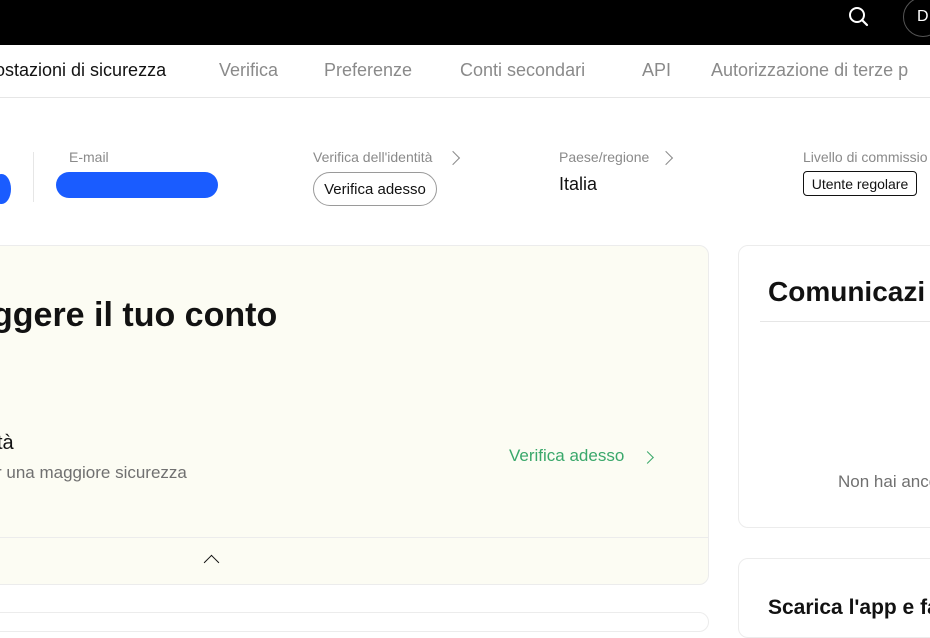 The height and width of the screenshot is (638, 930). What do you see at coordinates (578, 184) in the screenshot?
I see `country-value: Italia` at bounding box center [578, 184].